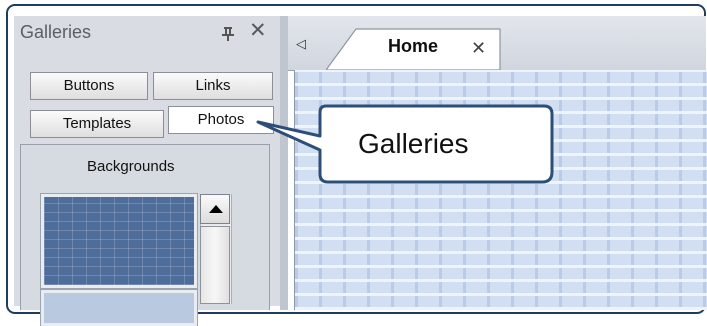 The image size is (707, 326). What do you see at coordinates (413, 46) in the screenshot?
I see `tab-home-label: Home` at bounding box center [413, 46].